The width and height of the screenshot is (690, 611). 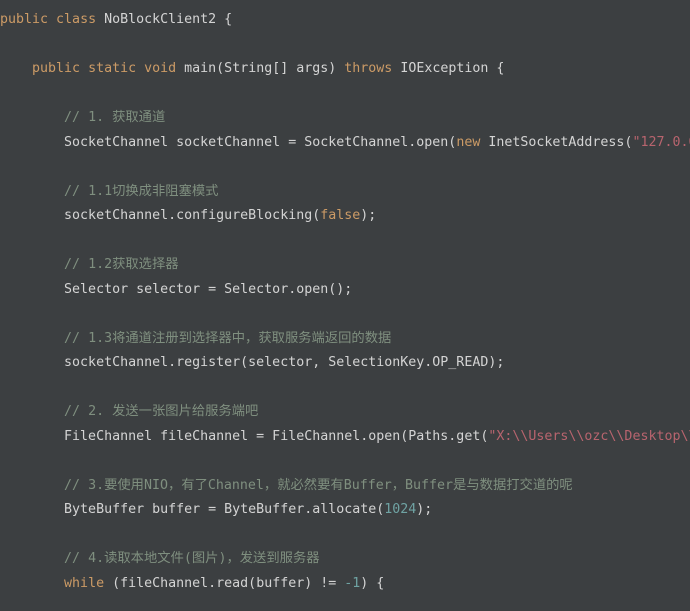 I want to click on code-token: Selector selector = Selector.open();, so click(x=176, y=289).